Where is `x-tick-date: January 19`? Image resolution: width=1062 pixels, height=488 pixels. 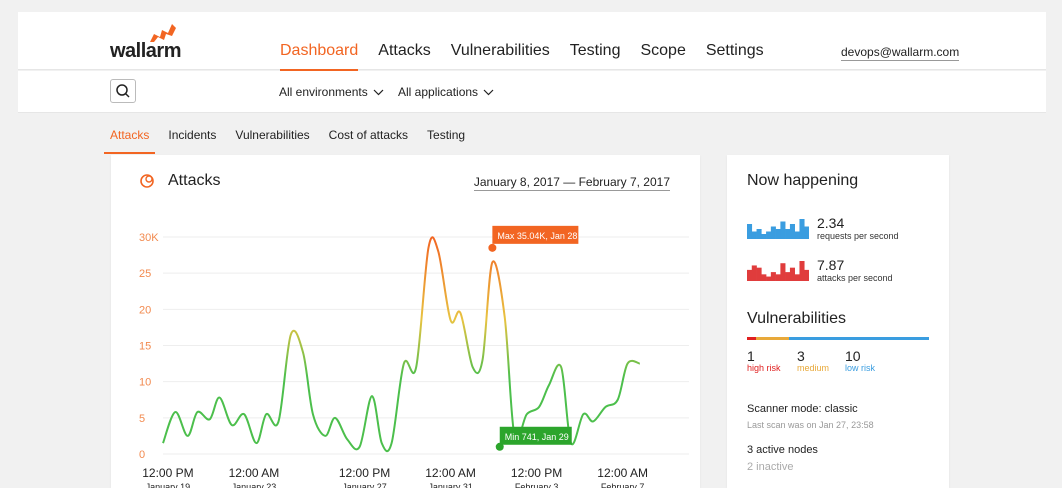
x-tick-date: January 19 is located at coordinates (168, 485).